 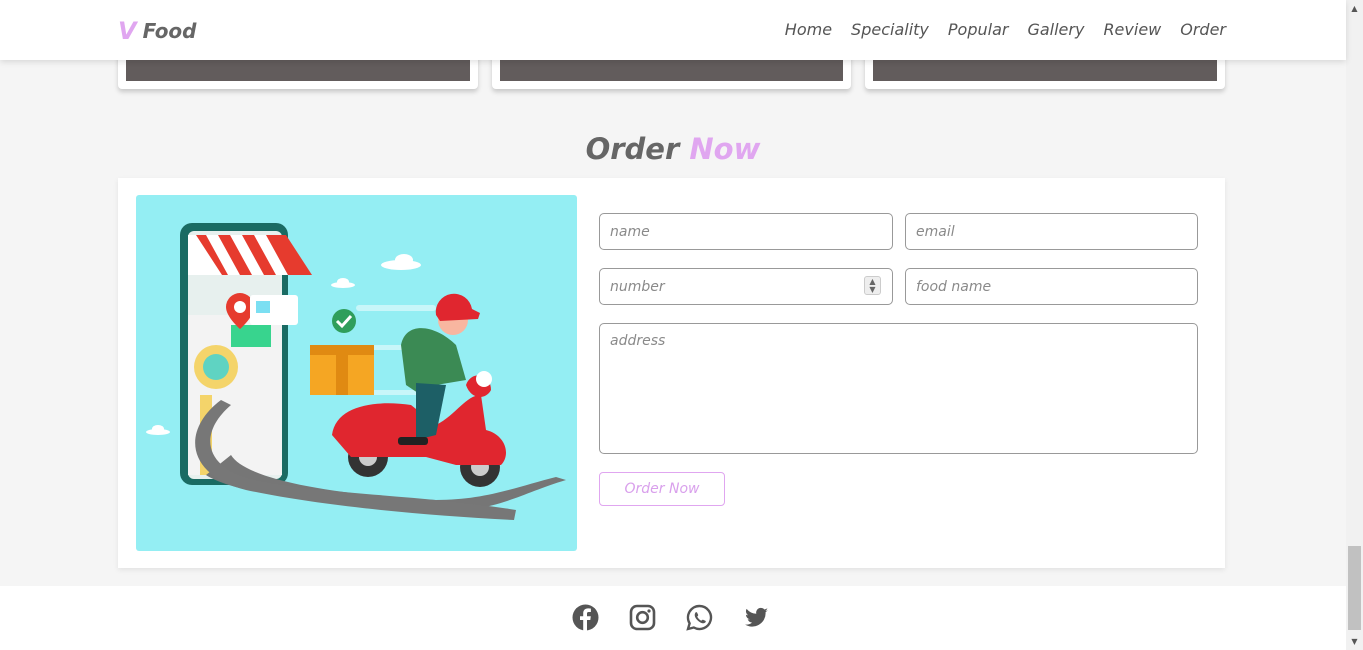 I want to click on number-input, so click(x=746, y=286).